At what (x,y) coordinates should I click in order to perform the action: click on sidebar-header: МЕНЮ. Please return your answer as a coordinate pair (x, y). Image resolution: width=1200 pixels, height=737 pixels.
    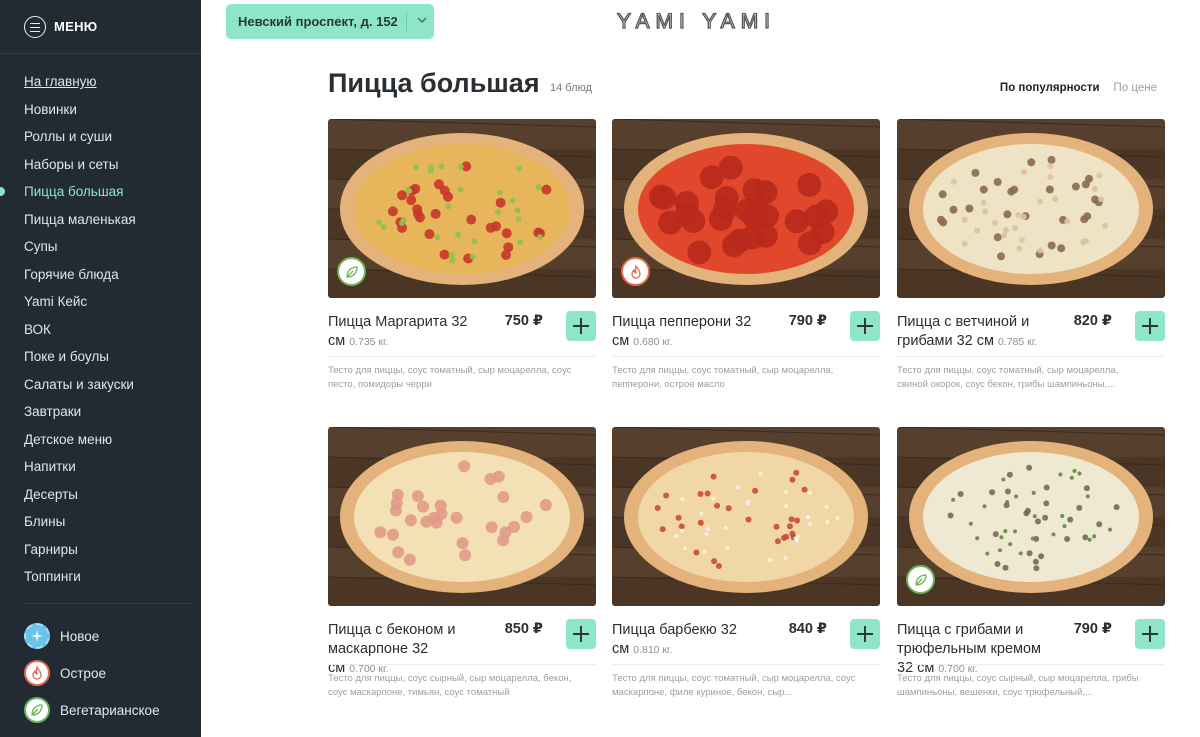
    Looking at the image, I should click on (100, 27).